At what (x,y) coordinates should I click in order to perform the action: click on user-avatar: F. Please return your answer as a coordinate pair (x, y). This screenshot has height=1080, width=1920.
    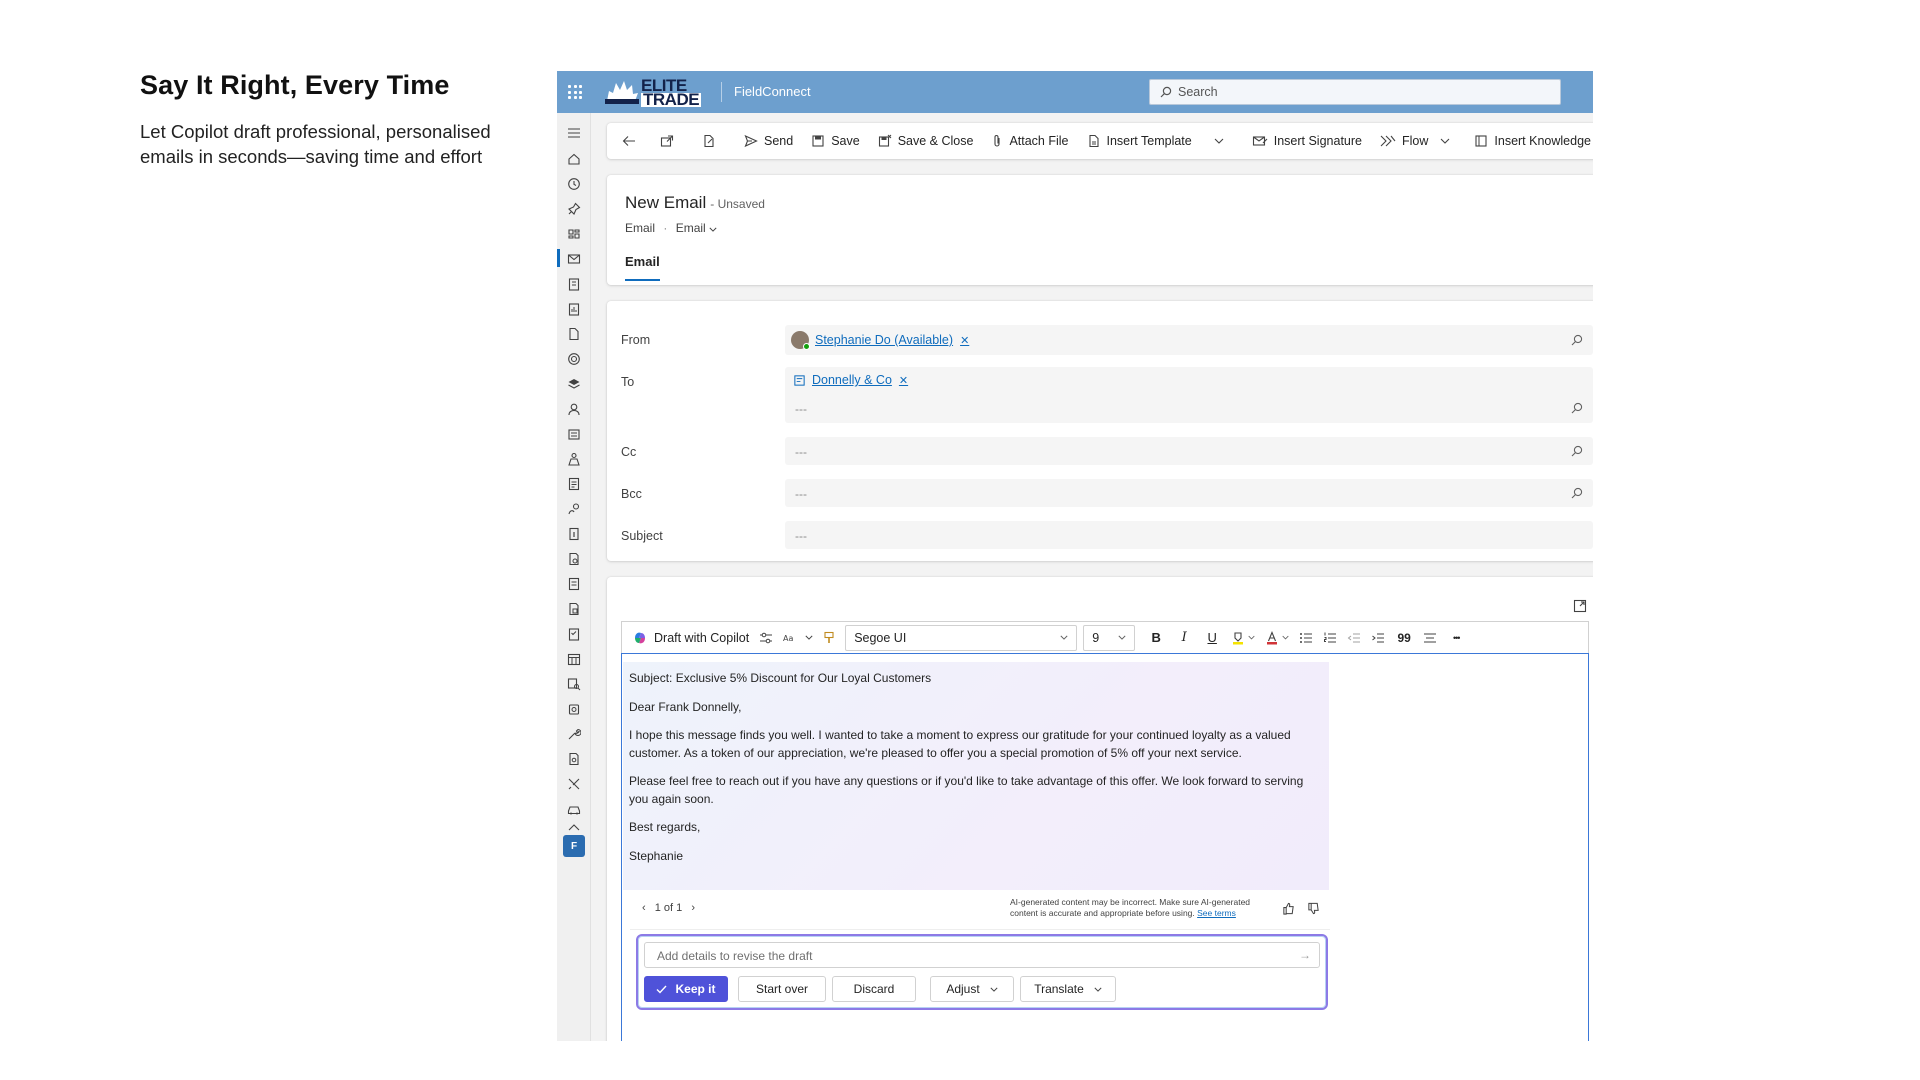
    Looking at the image, I should click on (574, 846).